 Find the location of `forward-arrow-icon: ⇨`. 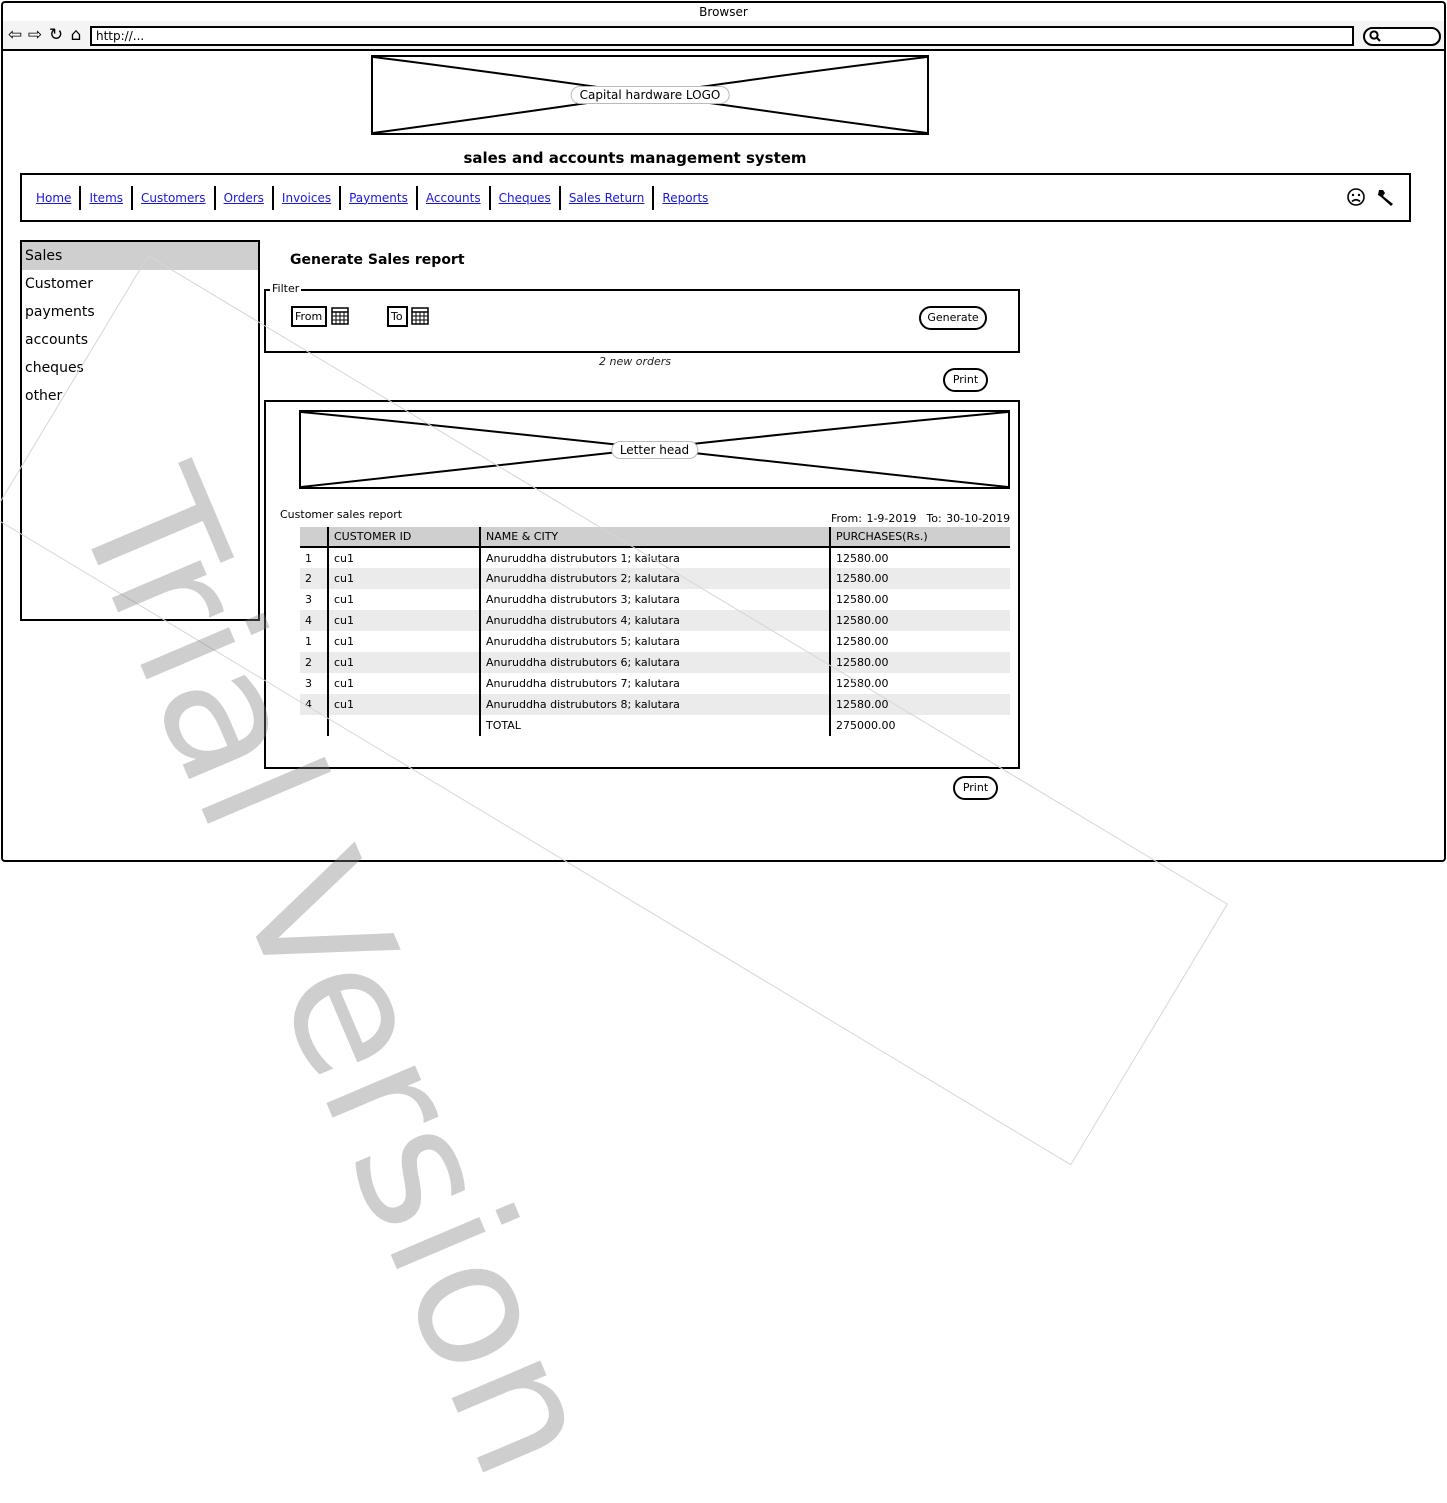

forward-arrow-icon: ⇨ is located at coordinates (35, 35).